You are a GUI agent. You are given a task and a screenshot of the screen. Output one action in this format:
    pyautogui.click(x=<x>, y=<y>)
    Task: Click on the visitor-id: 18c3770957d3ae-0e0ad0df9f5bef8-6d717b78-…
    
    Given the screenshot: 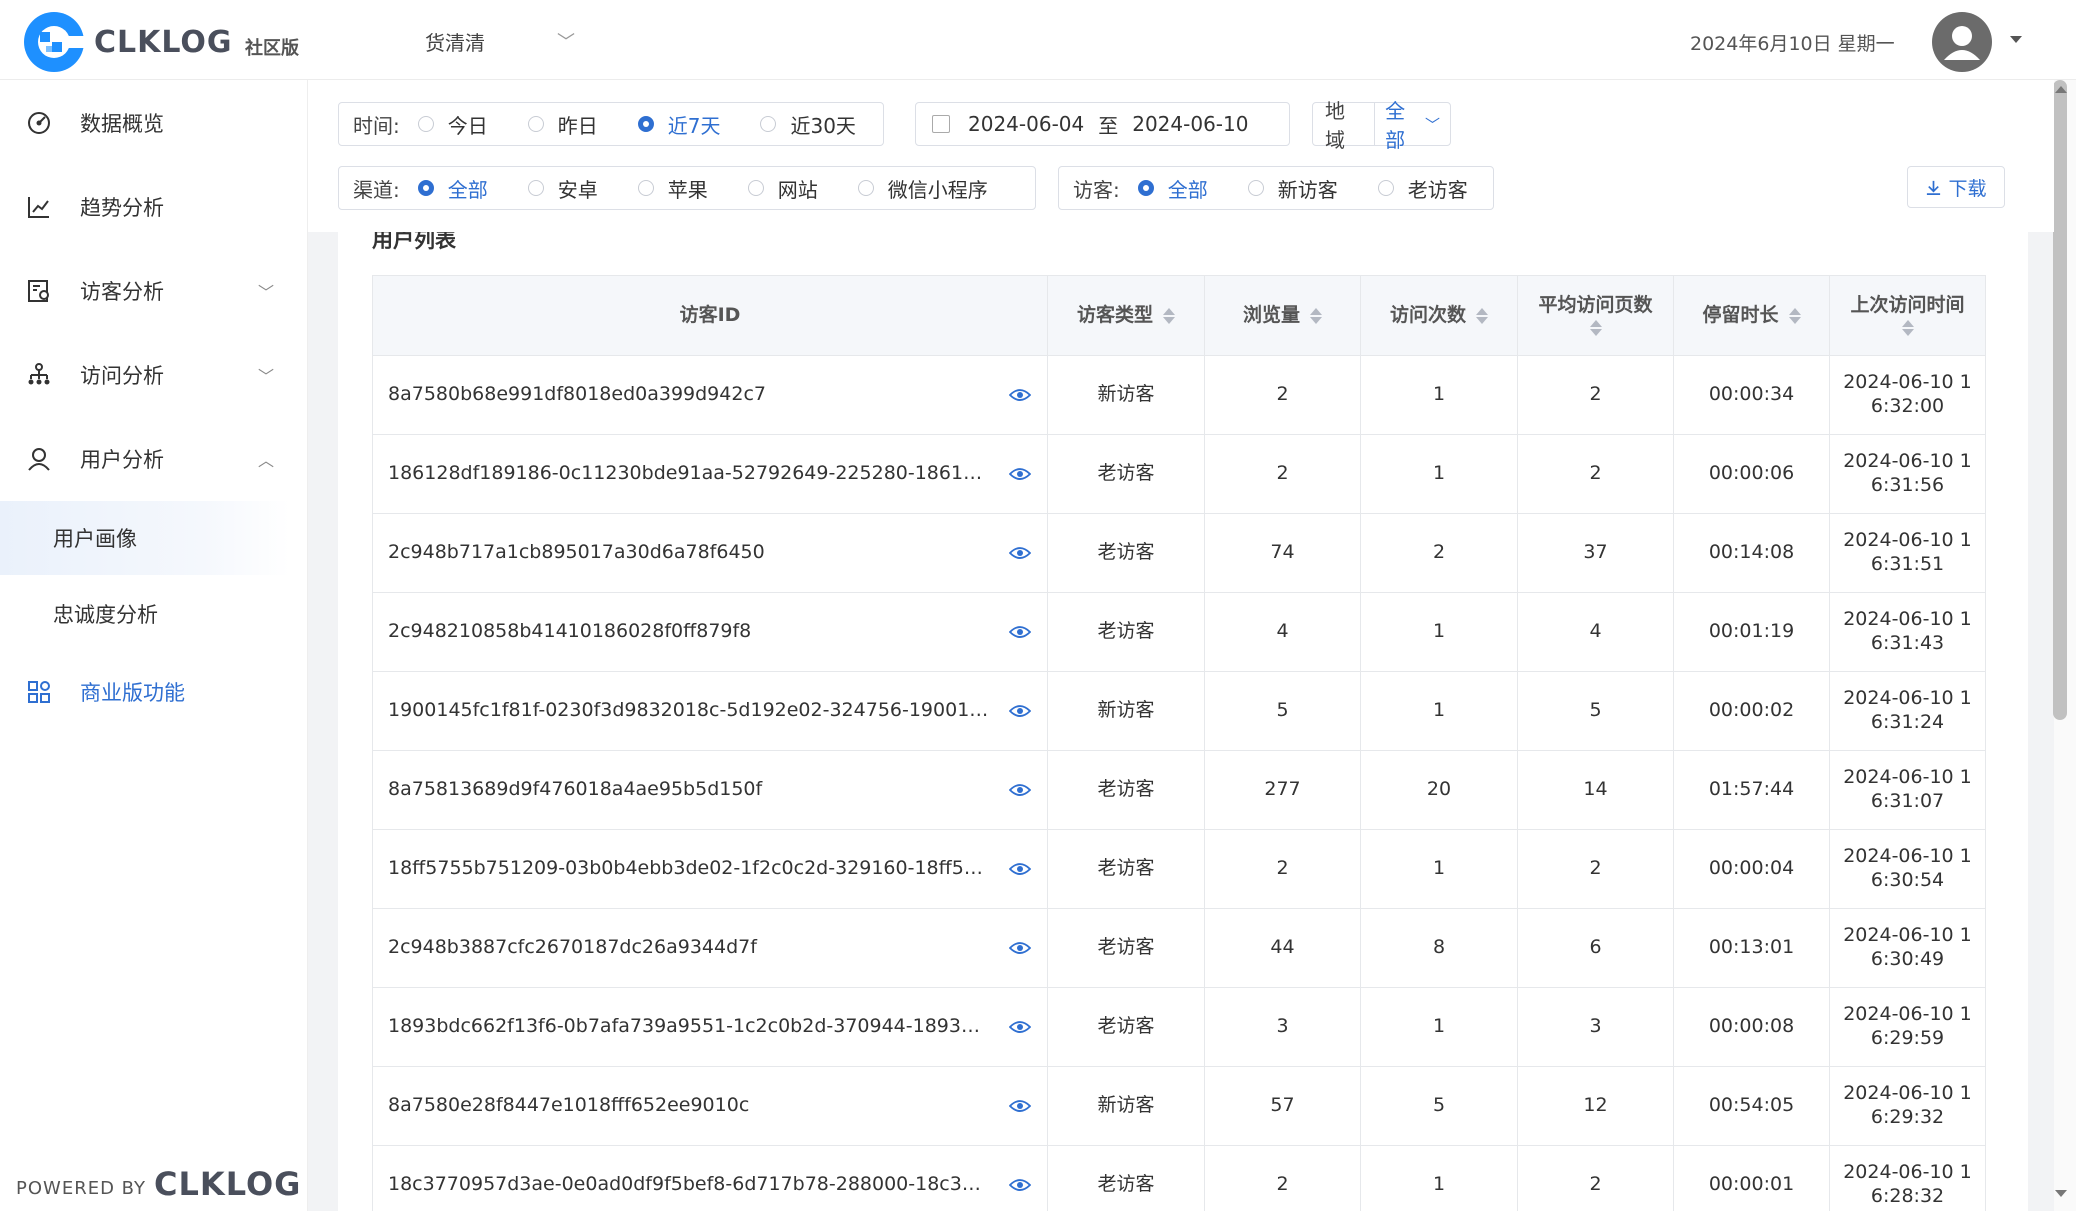 What is the action you would take?
    pyautogui.click(x=689, y=1185)
    